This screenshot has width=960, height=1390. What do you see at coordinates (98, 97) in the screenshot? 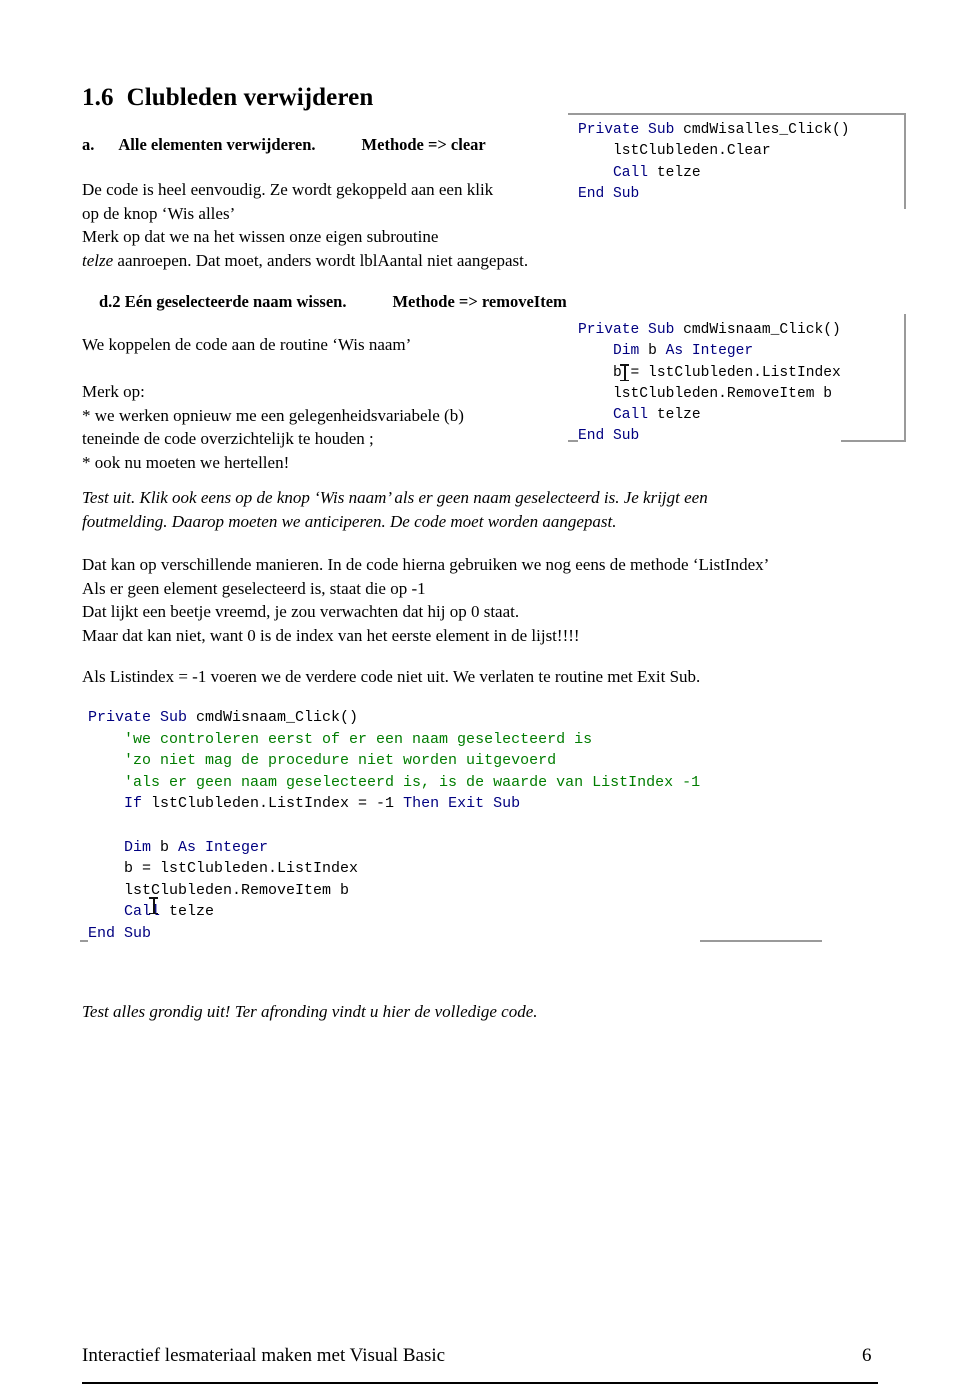
I see `section-number: 1.6` at bounding box center [98, 97].